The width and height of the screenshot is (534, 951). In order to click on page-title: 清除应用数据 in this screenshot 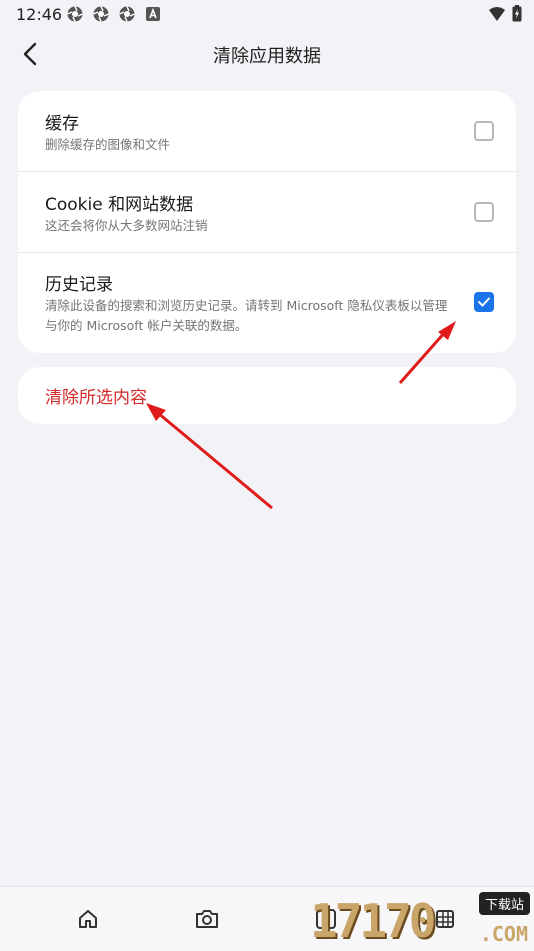, I will do `click(267, 56)`.